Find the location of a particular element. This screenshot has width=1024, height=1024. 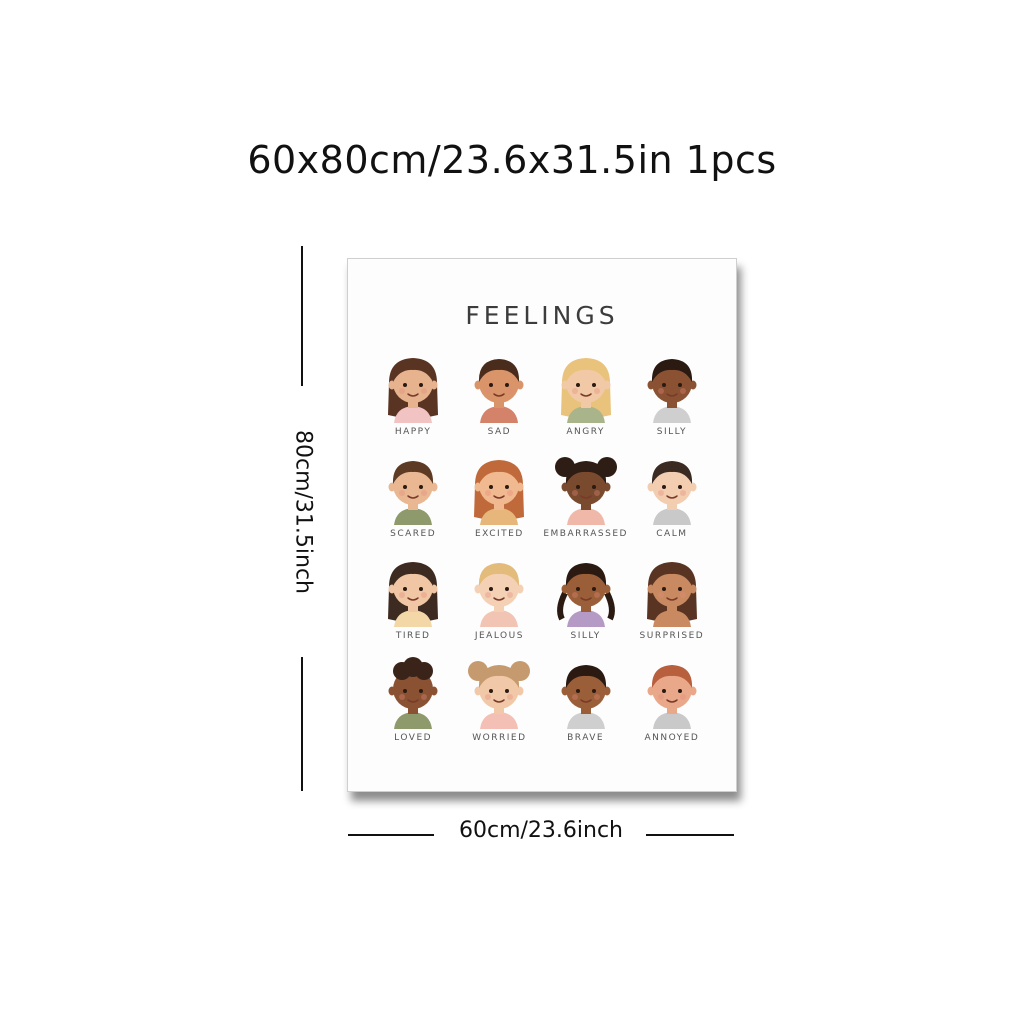

feeling-card: BRAVE is located at coordinates (586, 706).